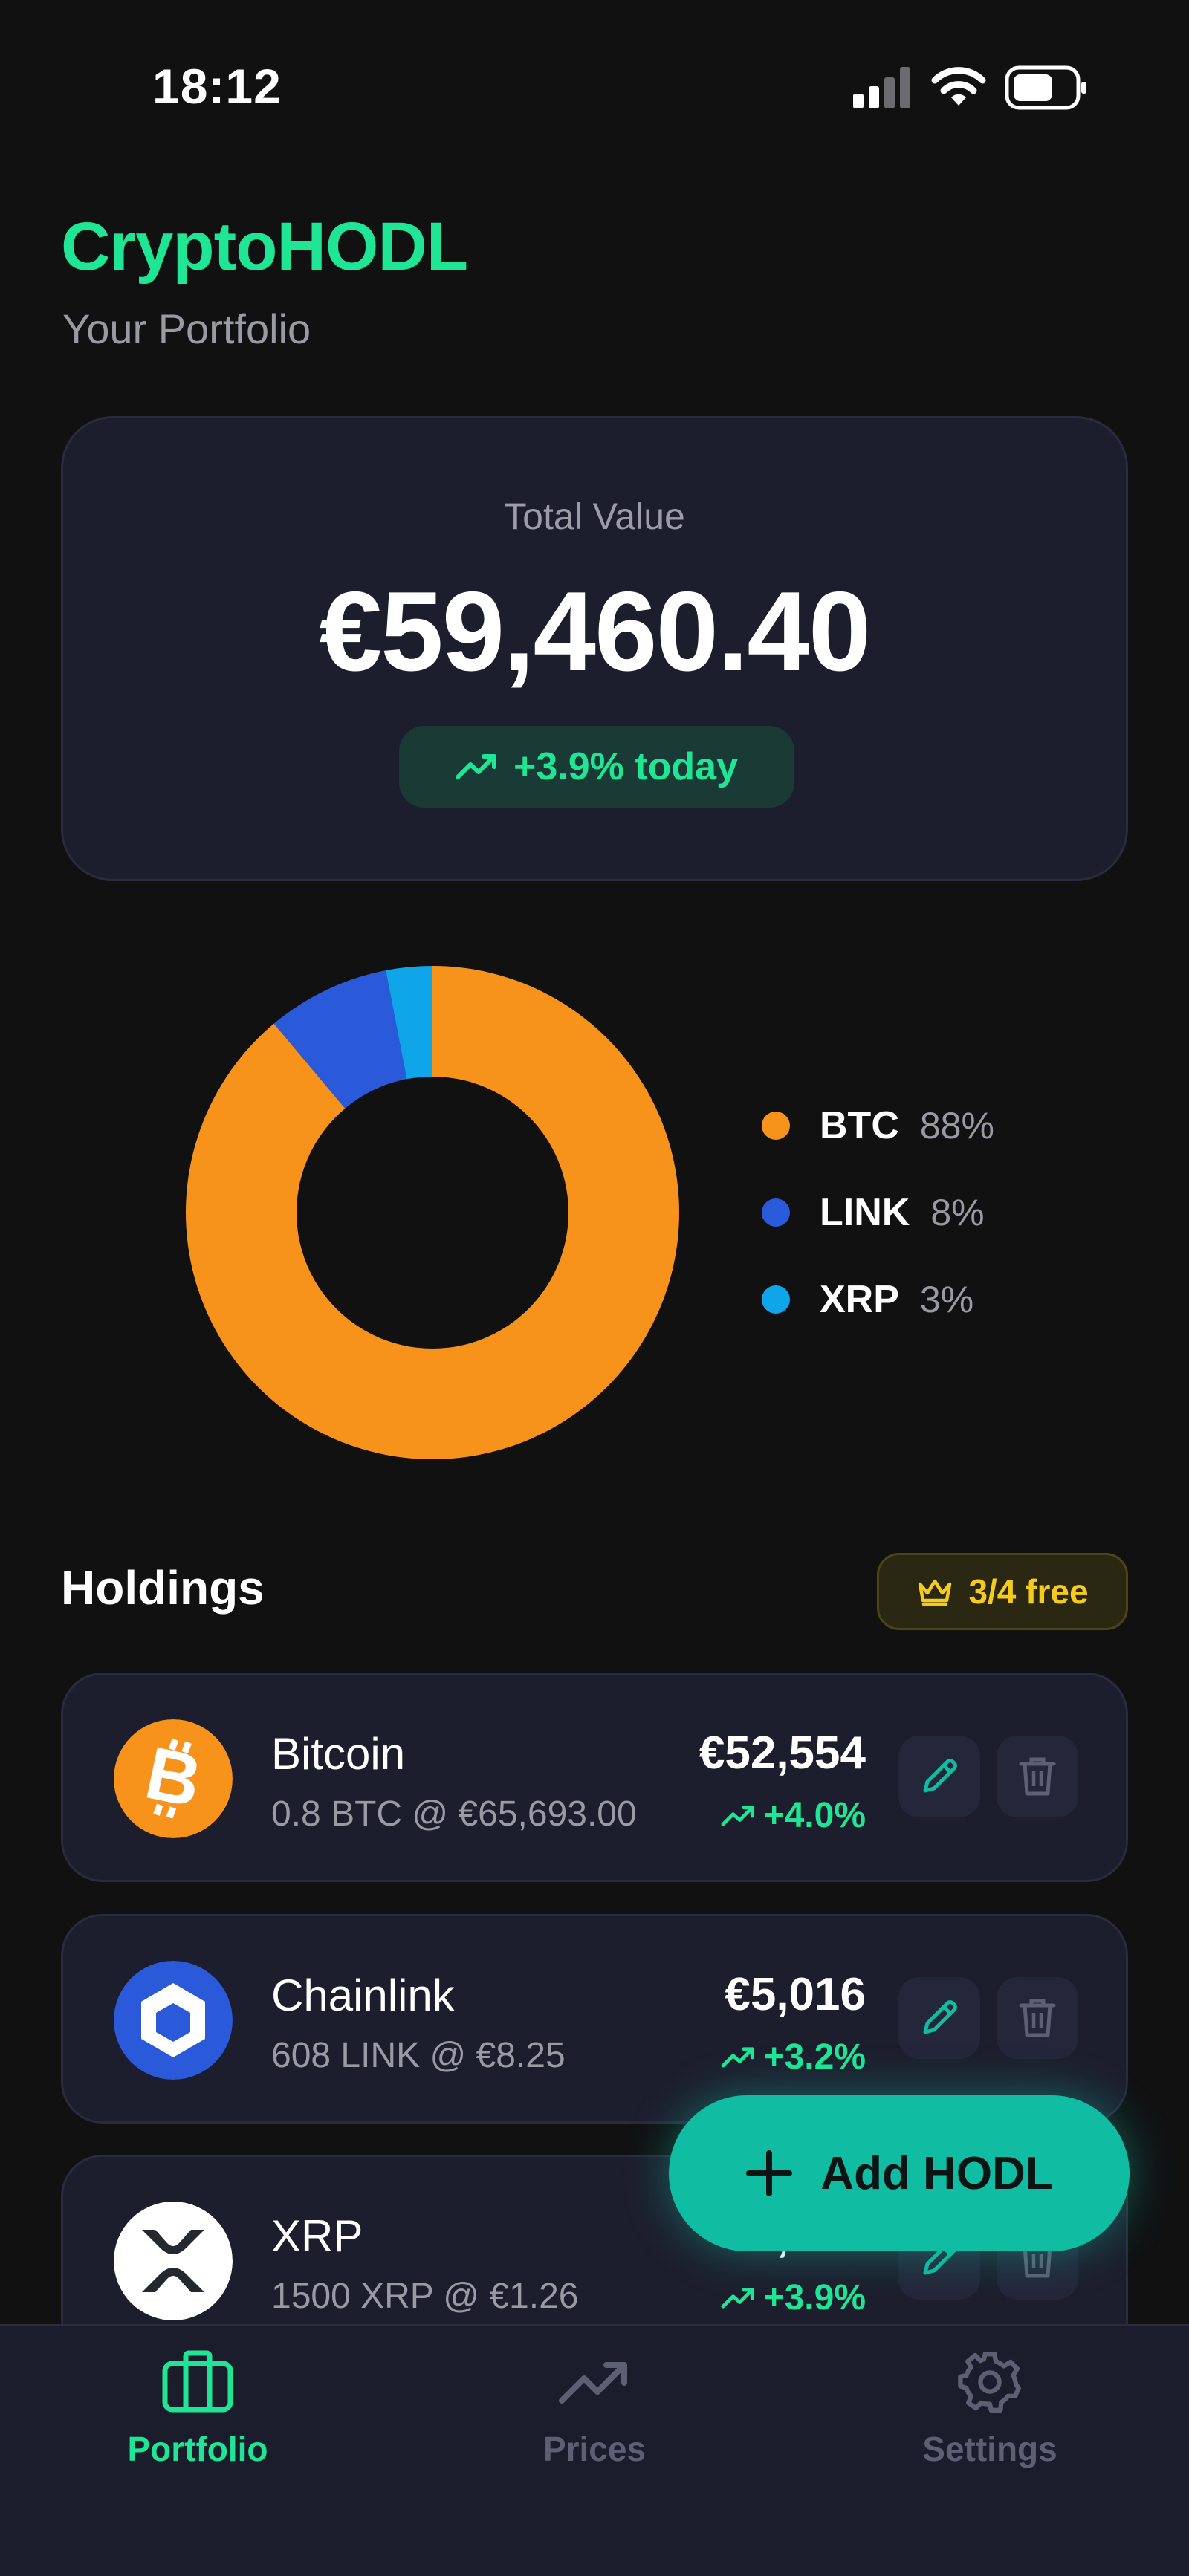  Describe the element at coordinates (860, 1125) in the screenshot. I see `legend-label: BTC` at that location.